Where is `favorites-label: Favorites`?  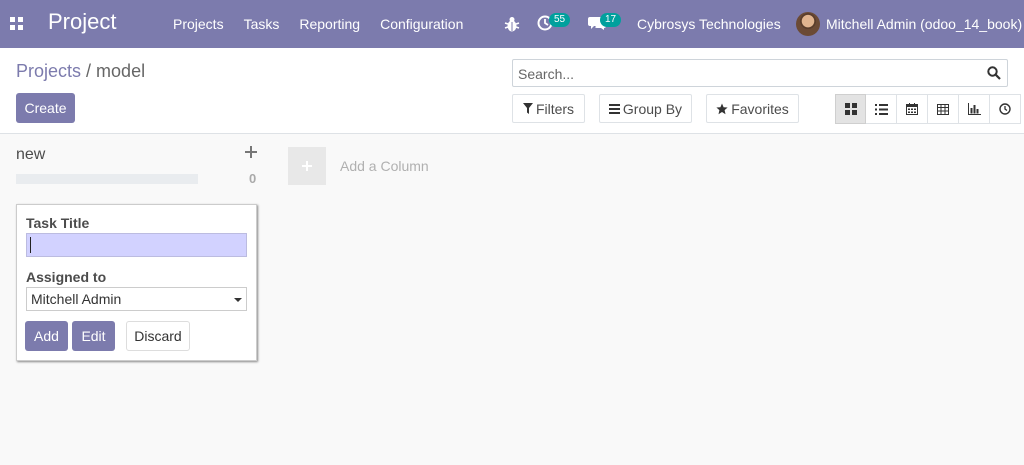
favorites-label: Favorites is located at coordinates (760, 108).